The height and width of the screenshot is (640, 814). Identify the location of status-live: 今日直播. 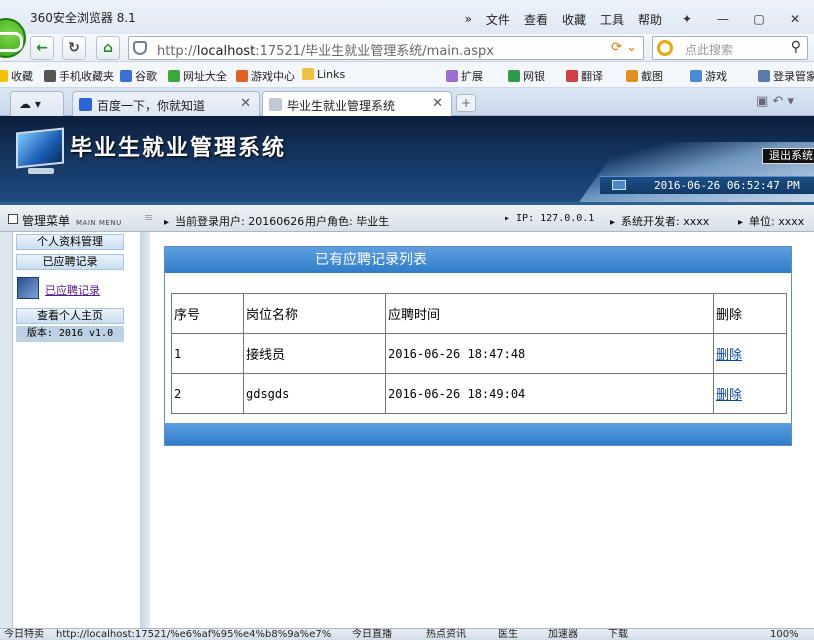
(372, 634).